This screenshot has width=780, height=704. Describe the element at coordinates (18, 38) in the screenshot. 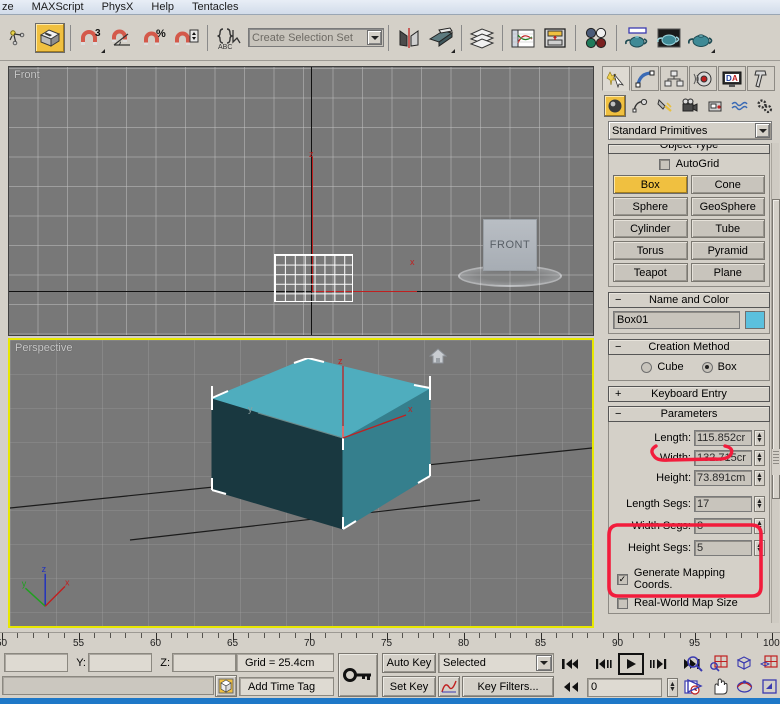

I see `select-and-link-button` at that location.